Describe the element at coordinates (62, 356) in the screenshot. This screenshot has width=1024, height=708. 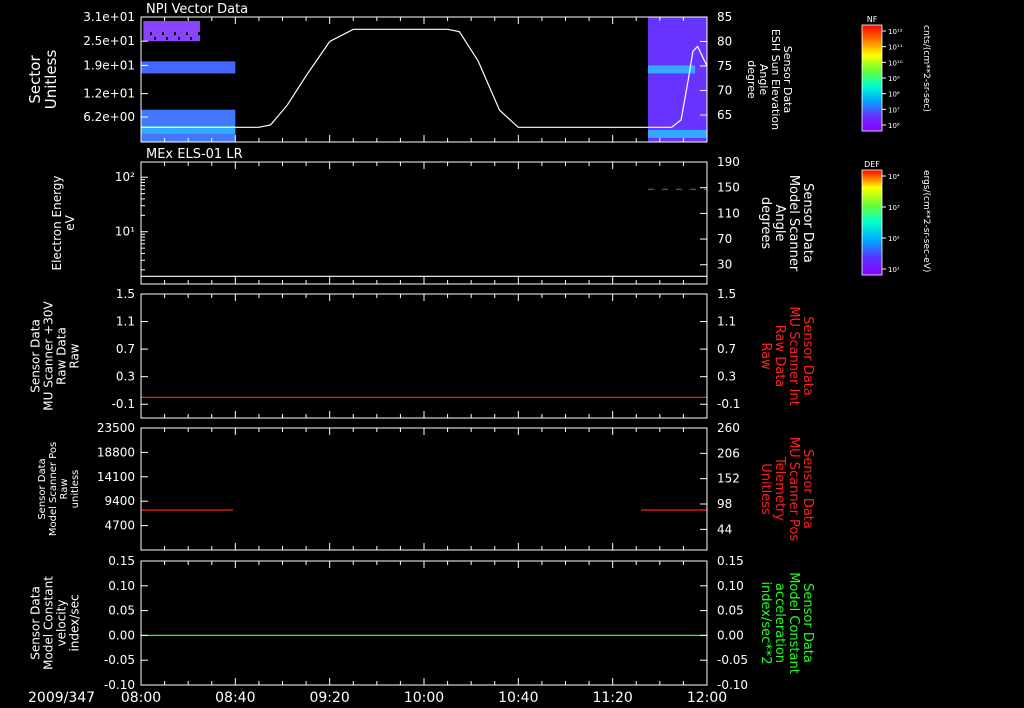
I see `y-axis-label-line: Raw Data` at that location.